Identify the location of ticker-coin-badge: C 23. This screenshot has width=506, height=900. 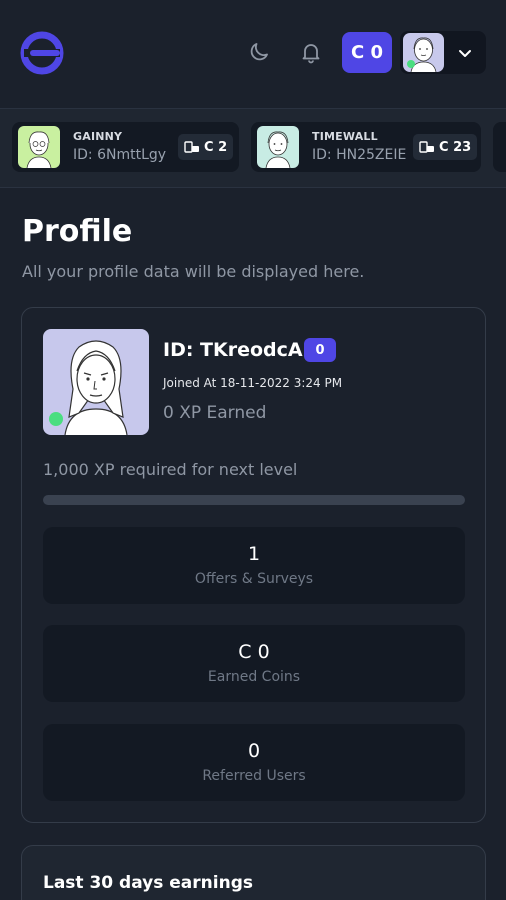
(445, 147).